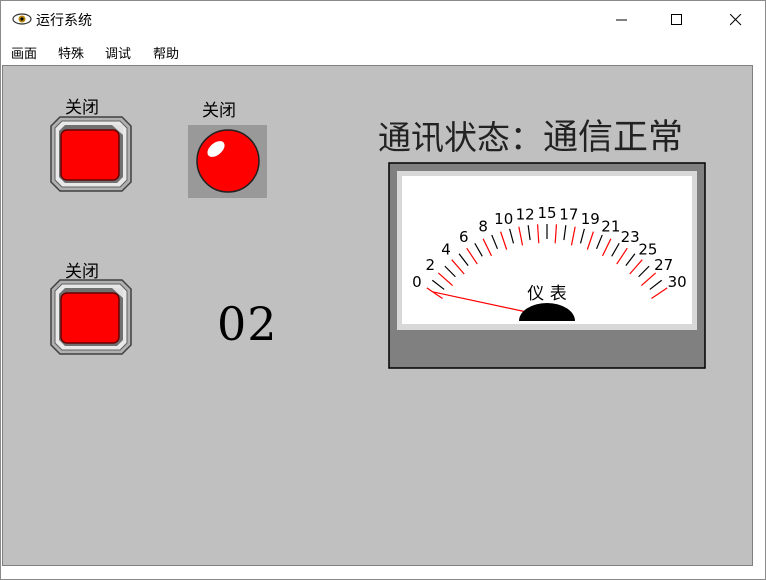 This screenshot has width=766, height=580. I want to click on comm-status-label: 通讯状态：, so click(460, 137).